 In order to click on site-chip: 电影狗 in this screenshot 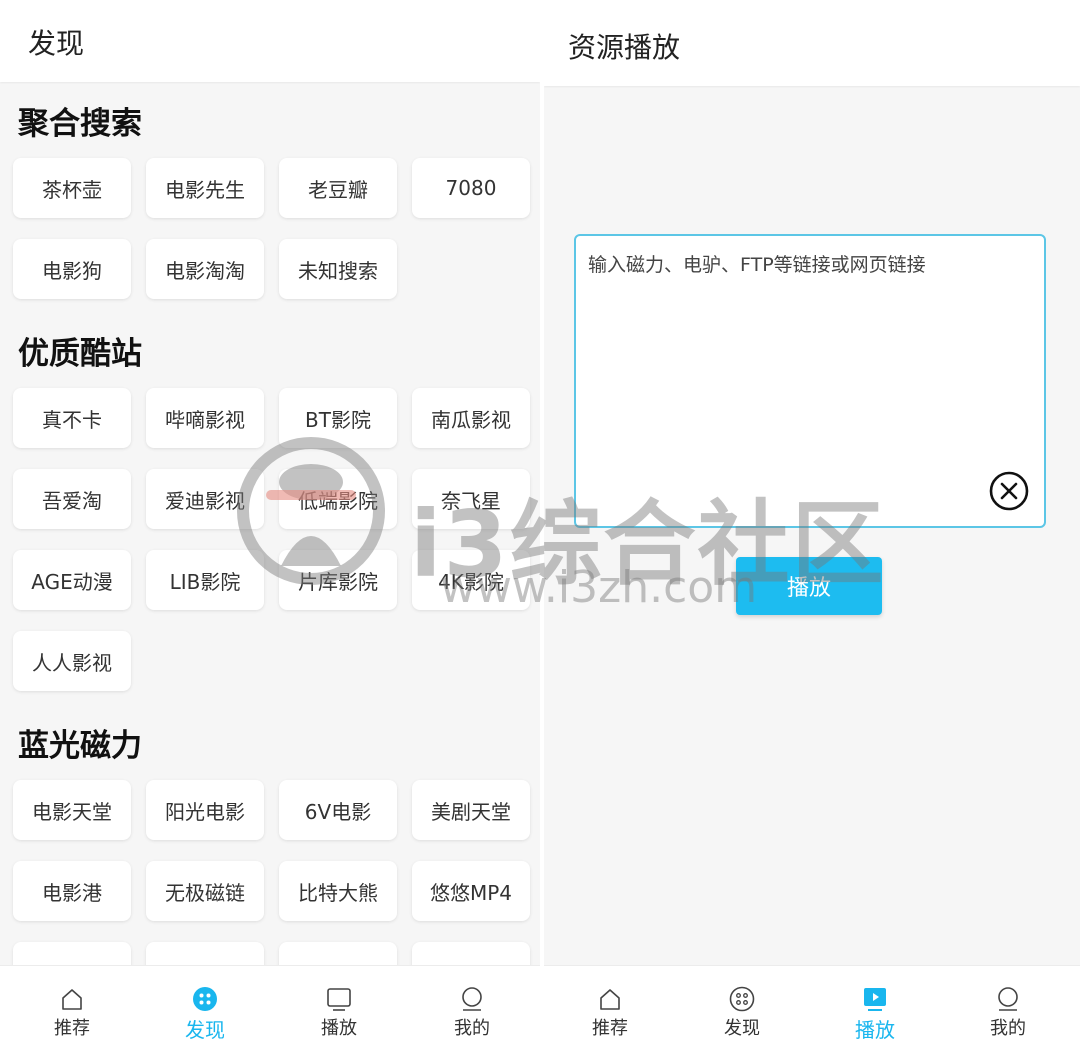, I will do `click(72, 269)`.